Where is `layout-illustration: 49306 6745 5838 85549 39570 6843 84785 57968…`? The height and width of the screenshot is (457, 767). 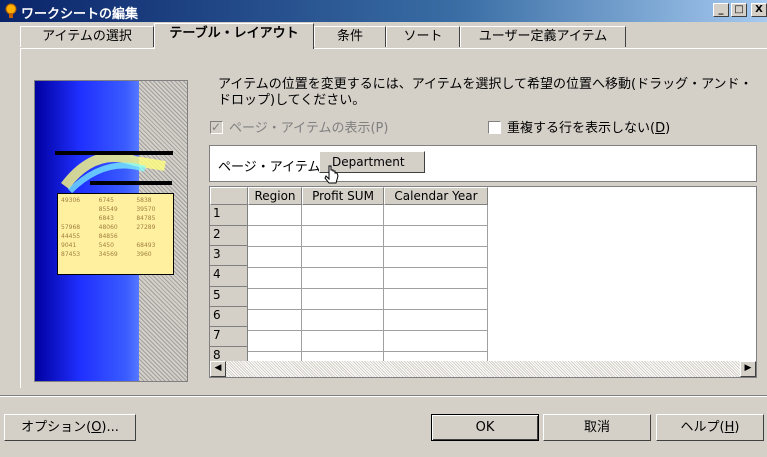
layout-illustration: 49306 6745 5838 85549 39570 6843 84785 57968… is located at coordinates (111, 231).